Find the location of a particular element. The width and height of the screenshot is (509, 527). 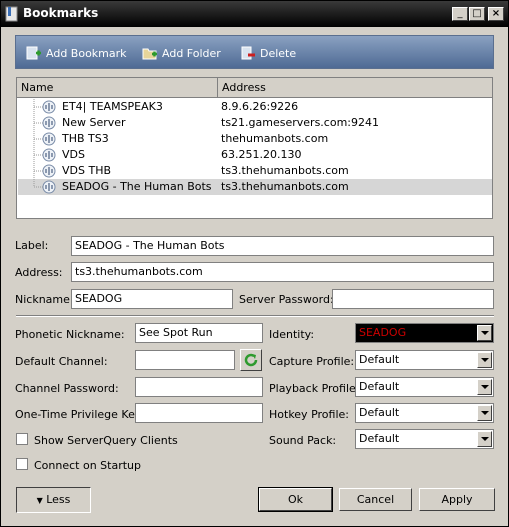

sound-pack-dropdown-arrow-icon is located at coordinates (484, 439).